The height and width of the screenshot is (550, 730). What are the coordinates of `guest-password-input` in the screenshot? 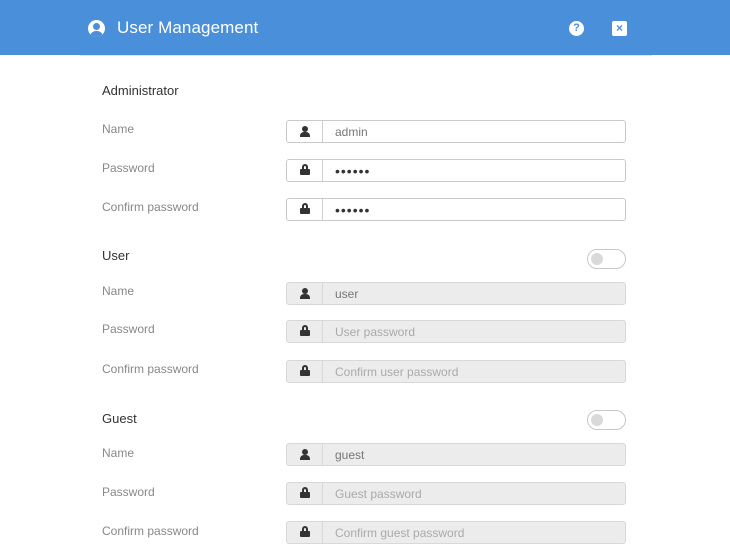 It's located at (474, 493).